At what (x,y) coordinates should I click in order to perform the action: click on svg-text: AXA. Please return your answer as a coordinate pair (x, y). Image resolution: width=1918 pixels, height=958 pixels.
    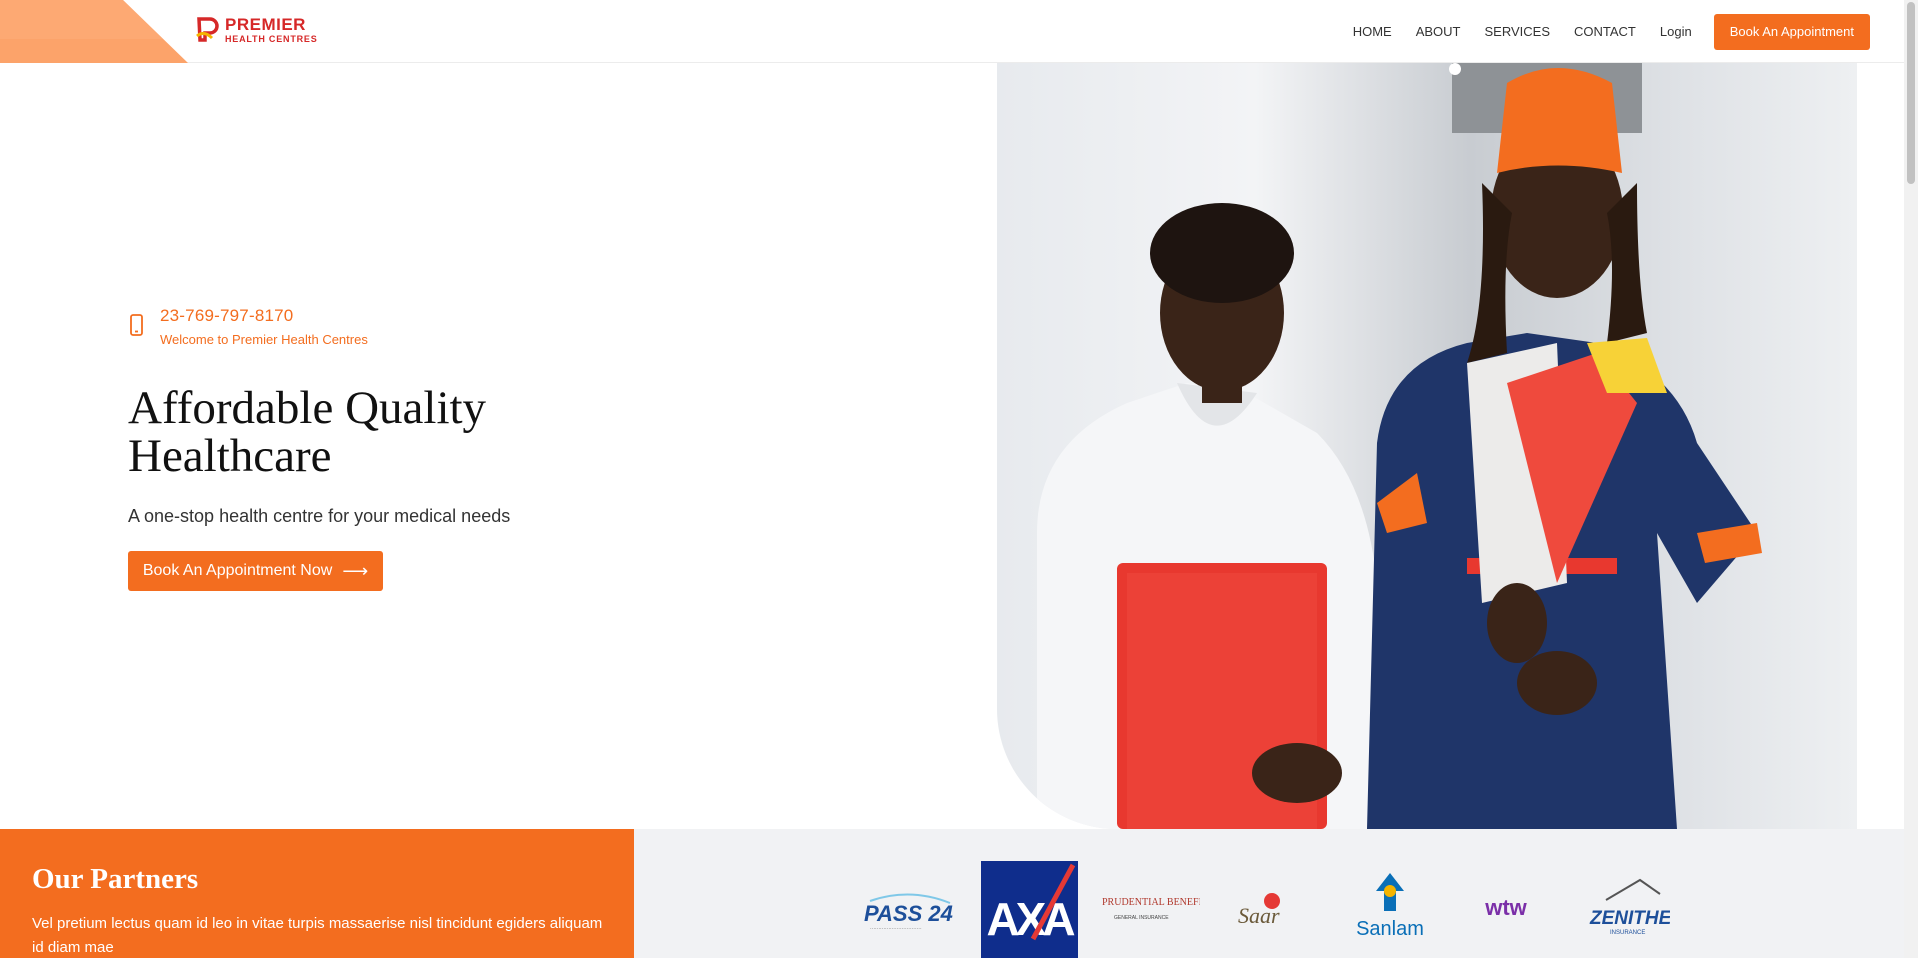
    Looking at the image, I should click on (1030, 919).